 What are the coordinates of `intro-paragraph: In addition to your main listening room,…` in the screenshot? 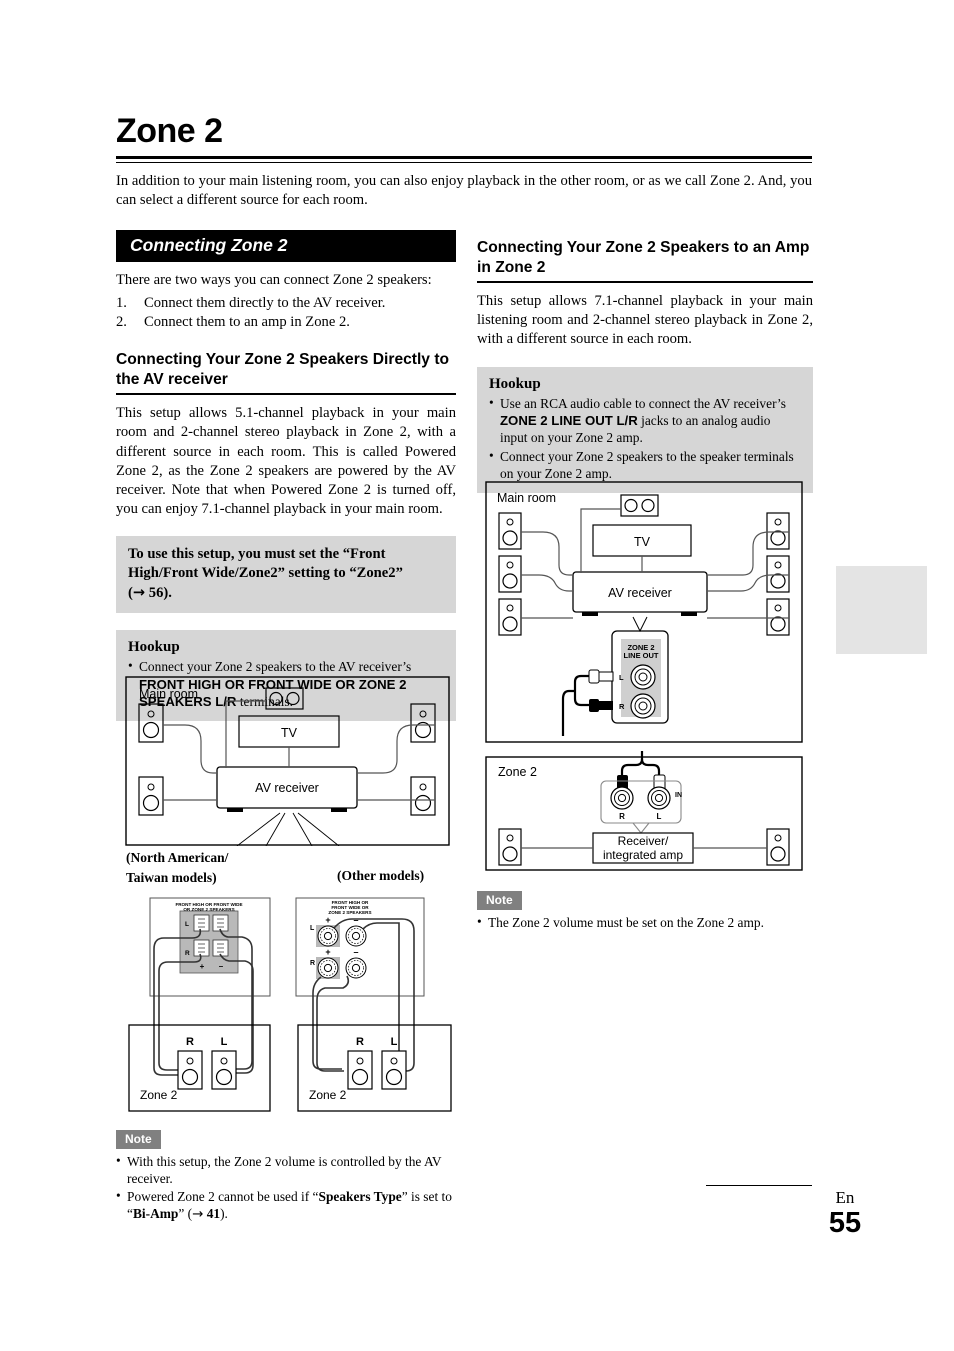 It's located at (464, 190).